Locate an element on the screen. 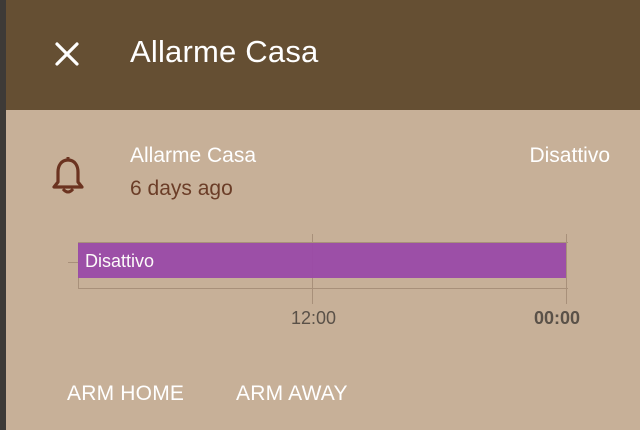  tick-label-1200: 12:00 is located at coordinates (314, 318).